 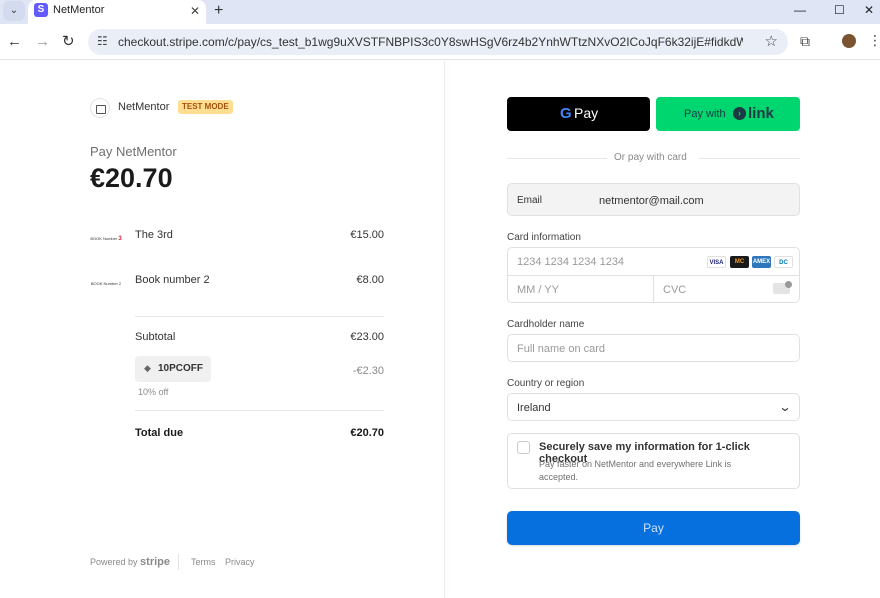 I want to click on merchant-logo-icon, so click(x=100, y=108).